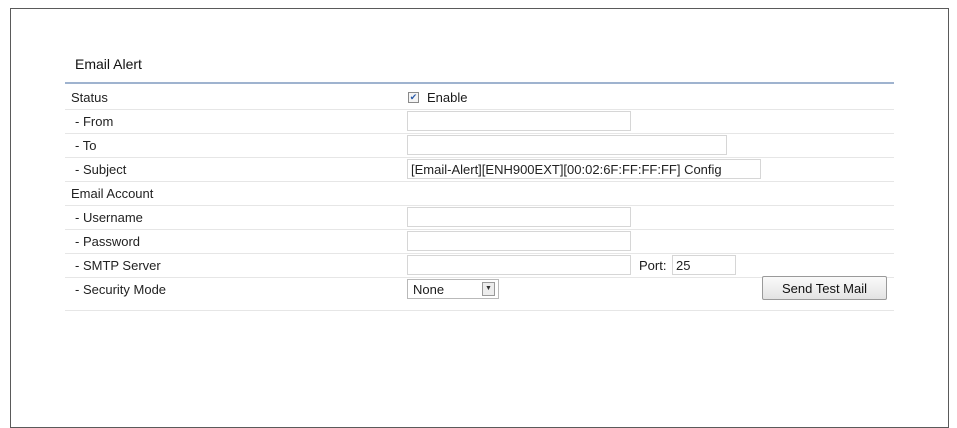 Image resolution: width=957 pixels, height=428 pixels. I want to click on password-input, so click(519, 241).